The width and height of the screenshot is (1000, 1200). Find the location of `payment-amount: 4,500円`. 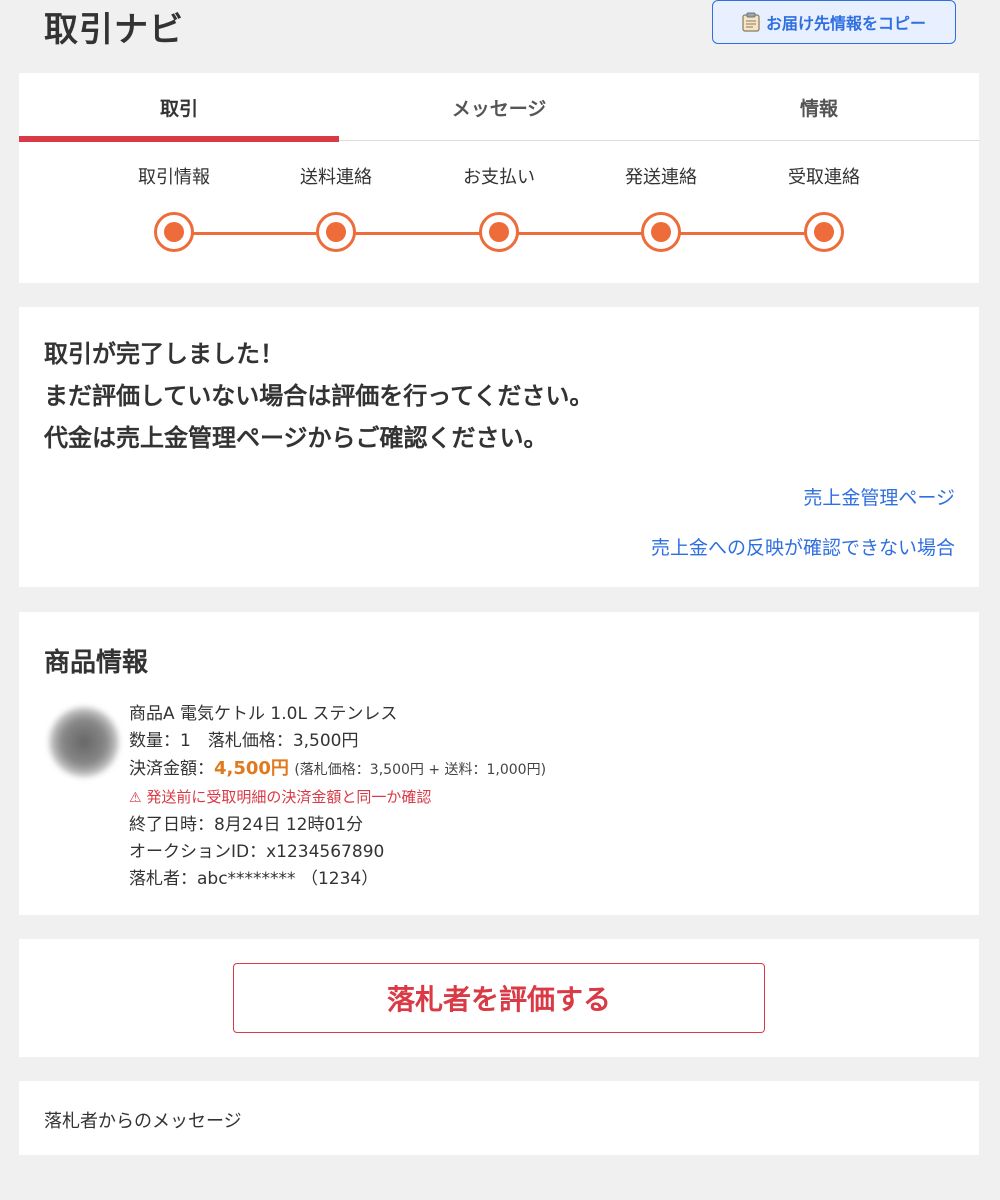

payment-amount: 4,500円 is located at coordinates (251, 768).